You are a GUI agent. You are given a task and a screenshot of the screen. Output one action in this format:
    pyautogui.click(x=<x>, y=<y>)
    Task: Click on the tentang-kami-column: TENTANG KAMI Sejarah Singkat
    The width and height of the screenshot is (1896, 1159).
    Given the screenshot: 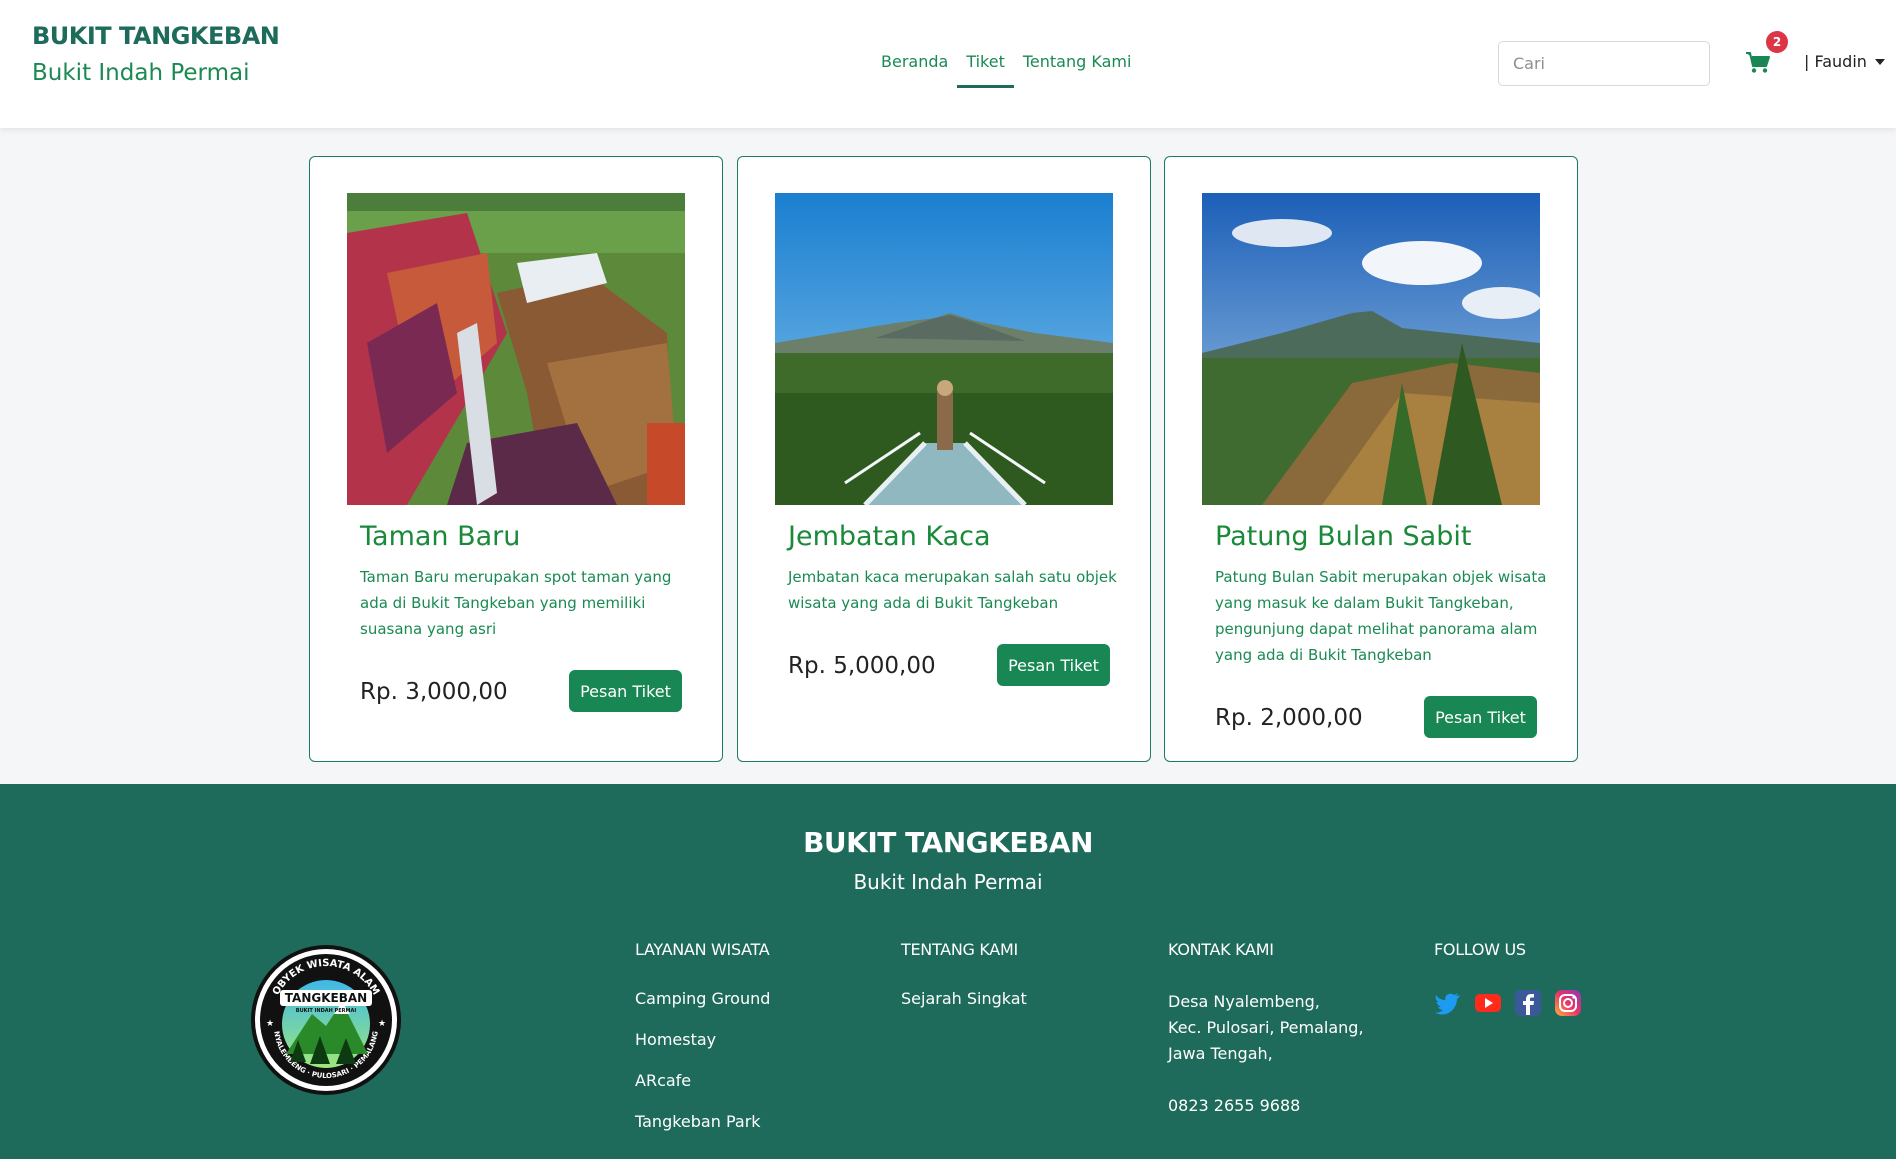 What is the action you would take?
    pyautogui.click(x=964, y=985)
    